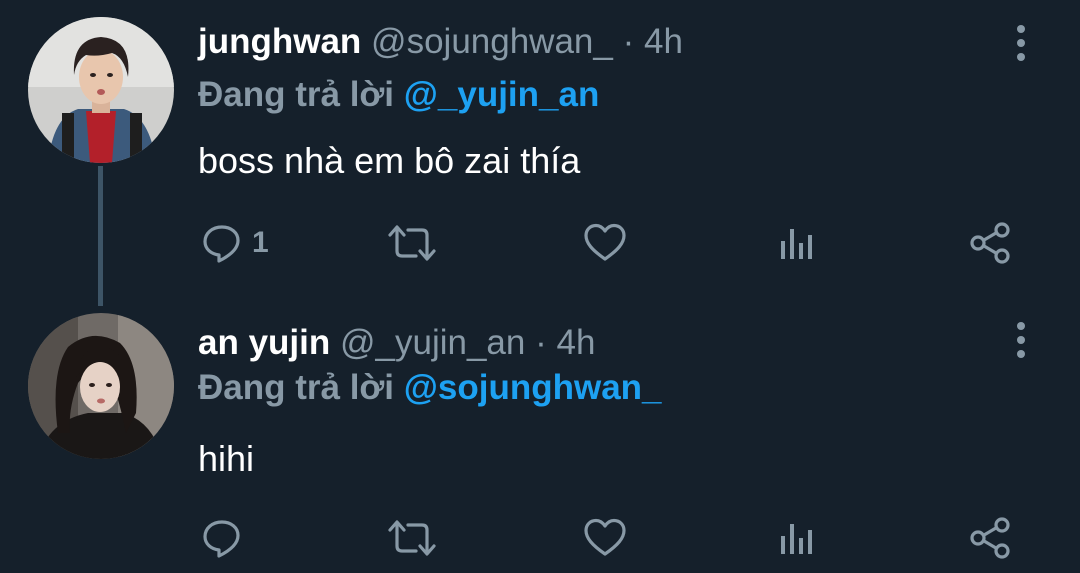 The width and height of the screenshot is (1080, 573). Describe the element at coordinates (540, 243) in the screenshot. I see `tweet-actions: 1` at that location.